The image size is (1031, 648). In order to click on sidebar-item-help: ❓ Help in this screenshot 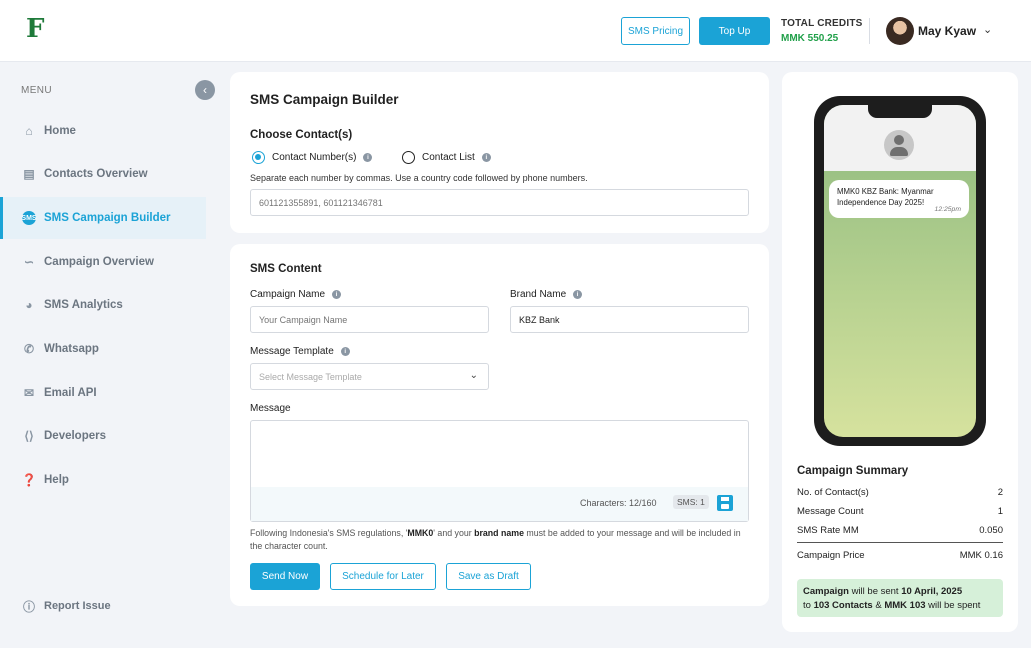, I will do `click(103, 480)`.